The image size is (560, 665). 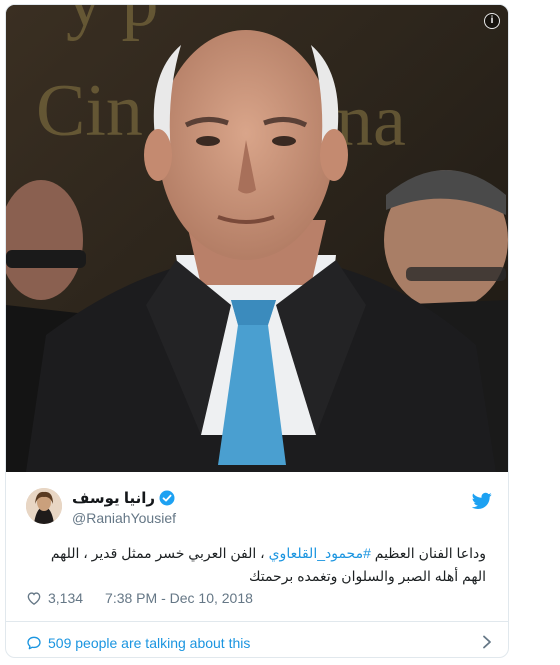 What do you see at coordinates (492, 21) in the screenshot?
I see `info-icon: i` at bounding box center [492, 21].